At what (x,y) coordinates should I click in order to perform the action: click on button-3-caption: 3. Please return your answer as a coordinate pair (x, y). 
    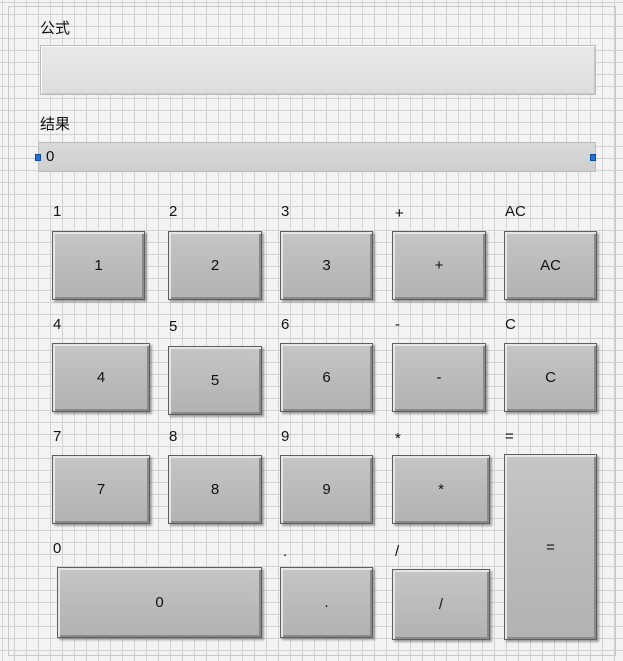
    Looking at the image, I should click on (285, 211).